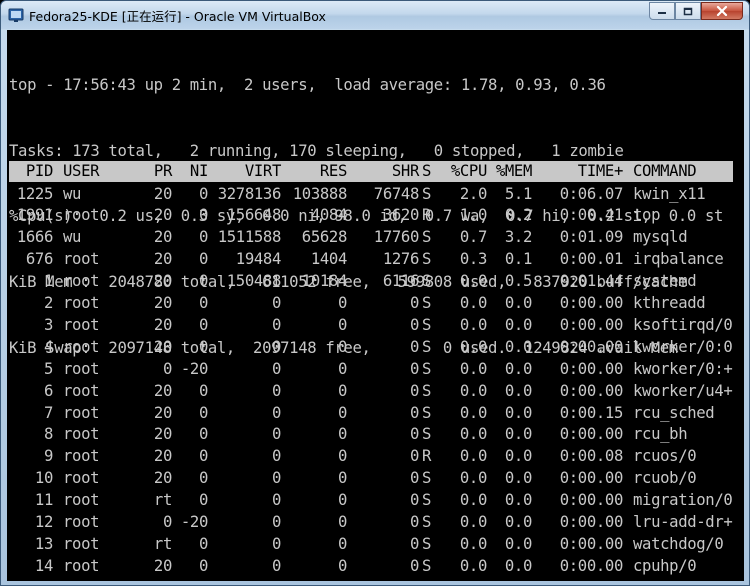 The height and width of the screenshot is (586, 750). What do you see at coordinates (665, 478) in the screenshot?
I see `process-cell-command: rcuob/0` at bounding box center [665, 478].